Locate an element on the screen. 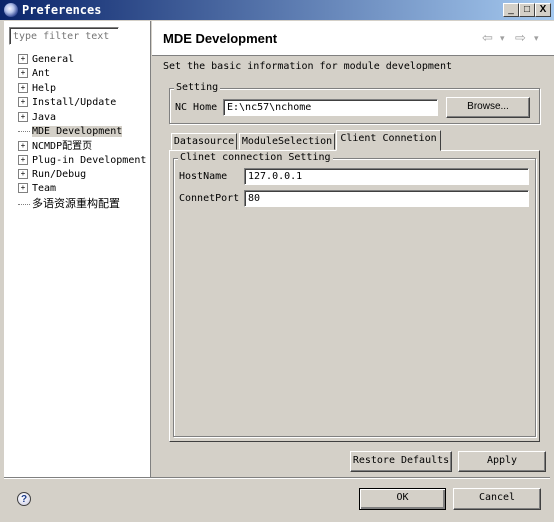  tree-item-label: Team is located at coordinates (44, 188).